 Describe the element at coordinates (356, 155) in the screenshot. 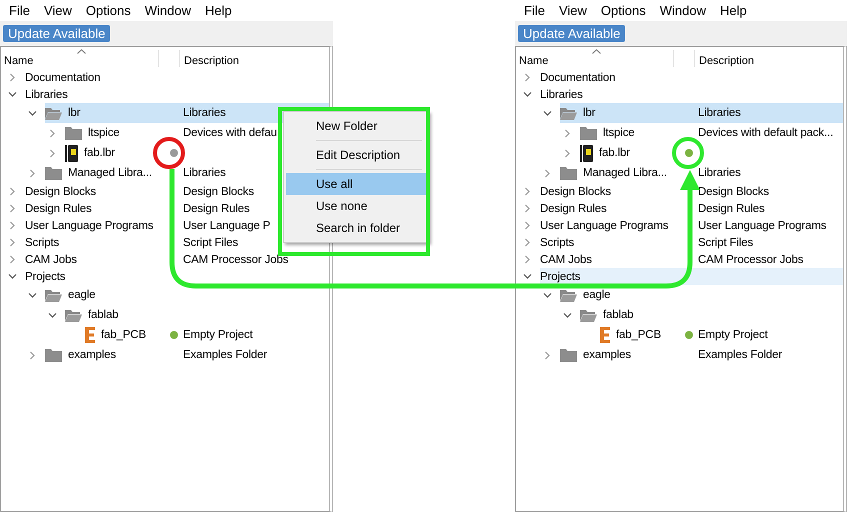

I see `menu-item: Edit Description` at that location.